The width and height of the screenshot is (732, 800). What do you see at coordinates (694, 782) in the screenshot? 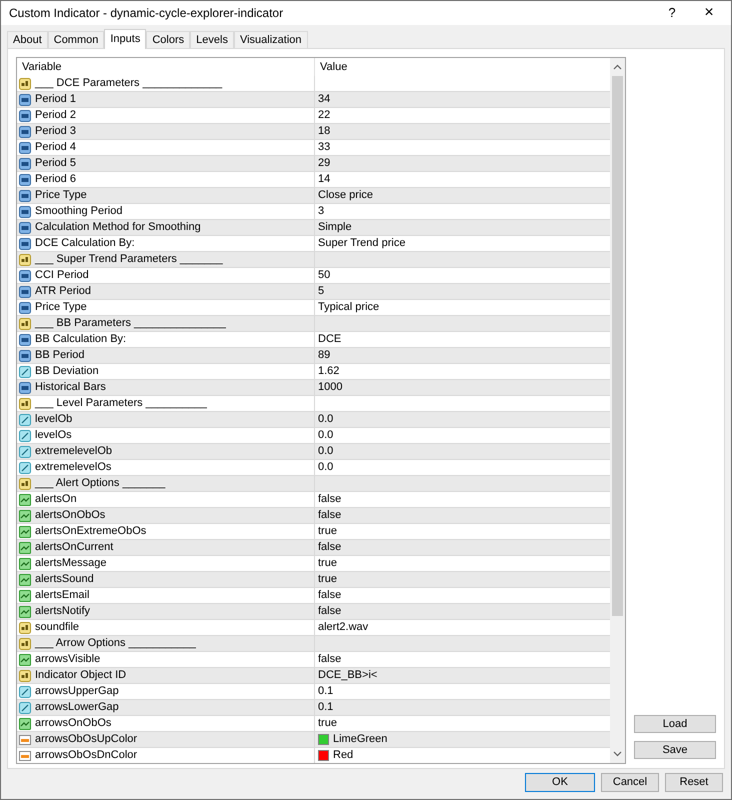
I see `dialog-button: Reset` at bounding box center [694, 782].